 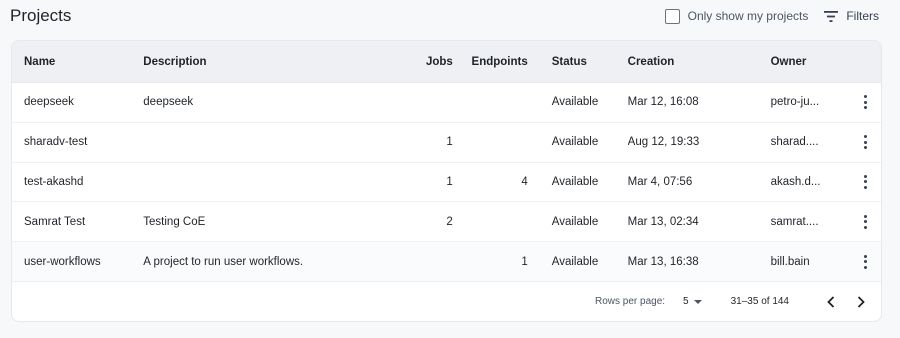 I want to click on chevron-right-icon, so click(x=861, y=302).